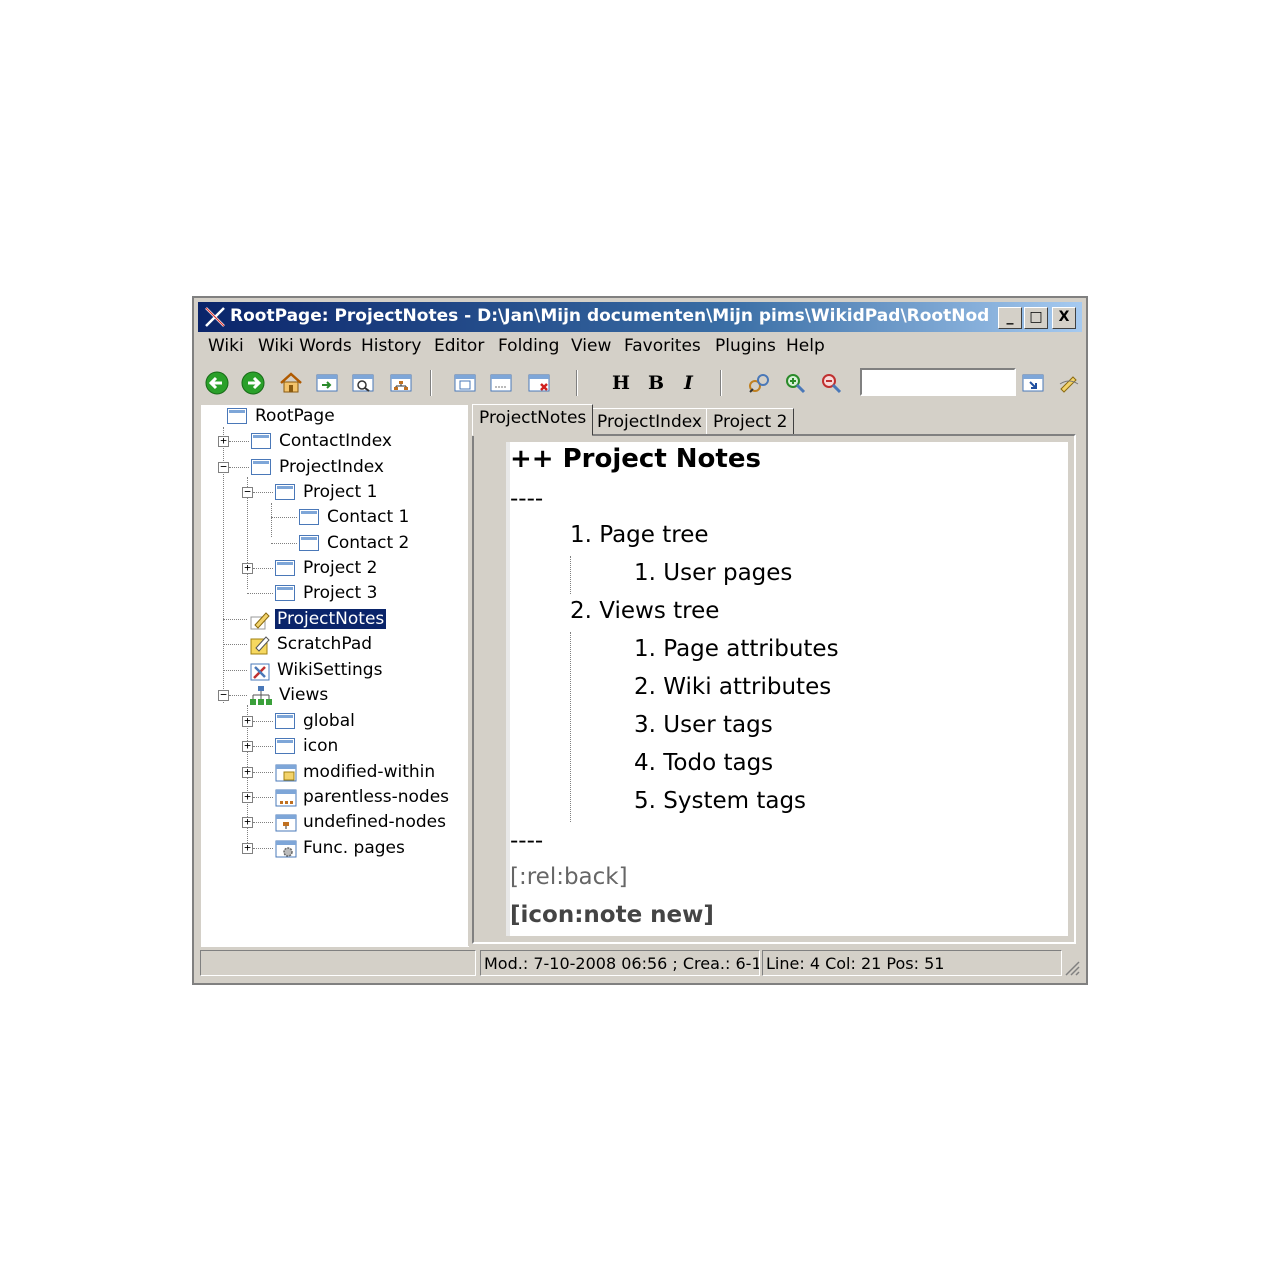 Image resolution: width=1280 pixels, height=1280 pixels. What do you see at coordinates (639, 535) in the screenshot?
I see `editor-line: 1. Page tree` at bounding box center [639, 535].